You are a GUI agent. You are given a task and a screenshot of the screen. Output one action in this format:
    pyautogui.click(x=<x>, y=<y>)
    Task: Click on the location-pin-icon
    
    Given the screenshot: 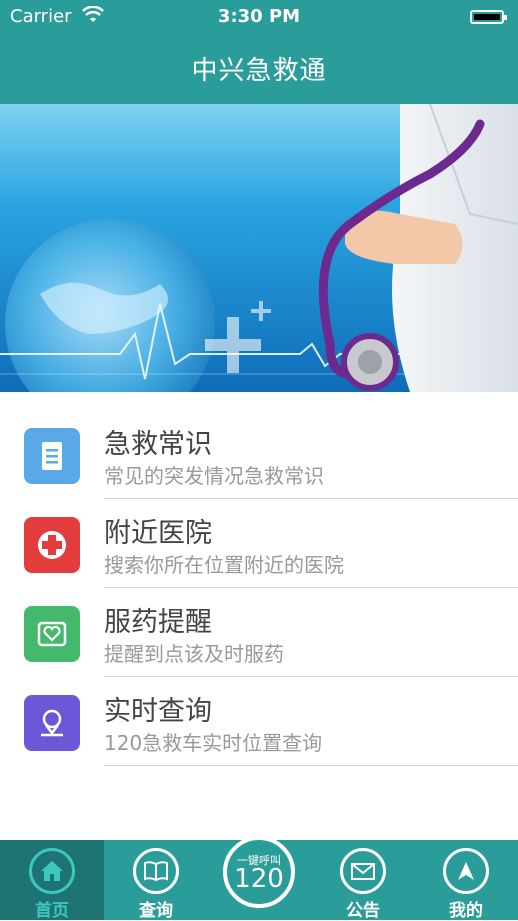 What is the action you would take?
    pyautogui.click(x=52, y=723)
    